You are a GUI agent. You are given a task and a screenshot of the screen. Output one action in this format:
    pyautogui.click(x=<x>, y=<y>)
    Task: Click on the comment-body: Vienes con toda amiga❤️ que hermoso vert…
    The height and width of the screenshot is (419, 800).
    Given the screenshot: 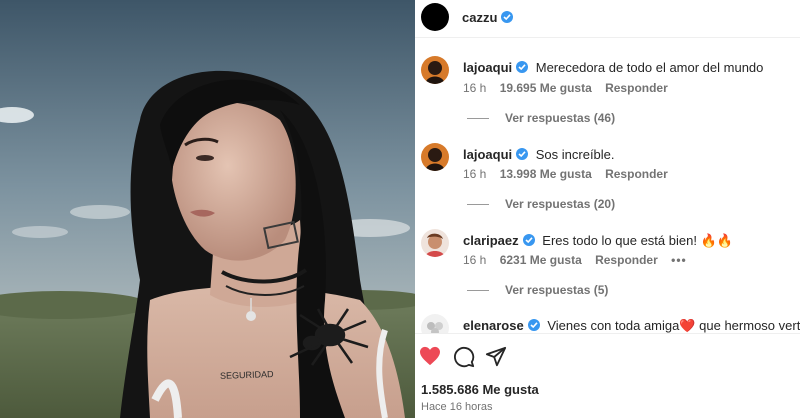 What is the action you would take?
    pyautogui.click(x=673, y=325)
    